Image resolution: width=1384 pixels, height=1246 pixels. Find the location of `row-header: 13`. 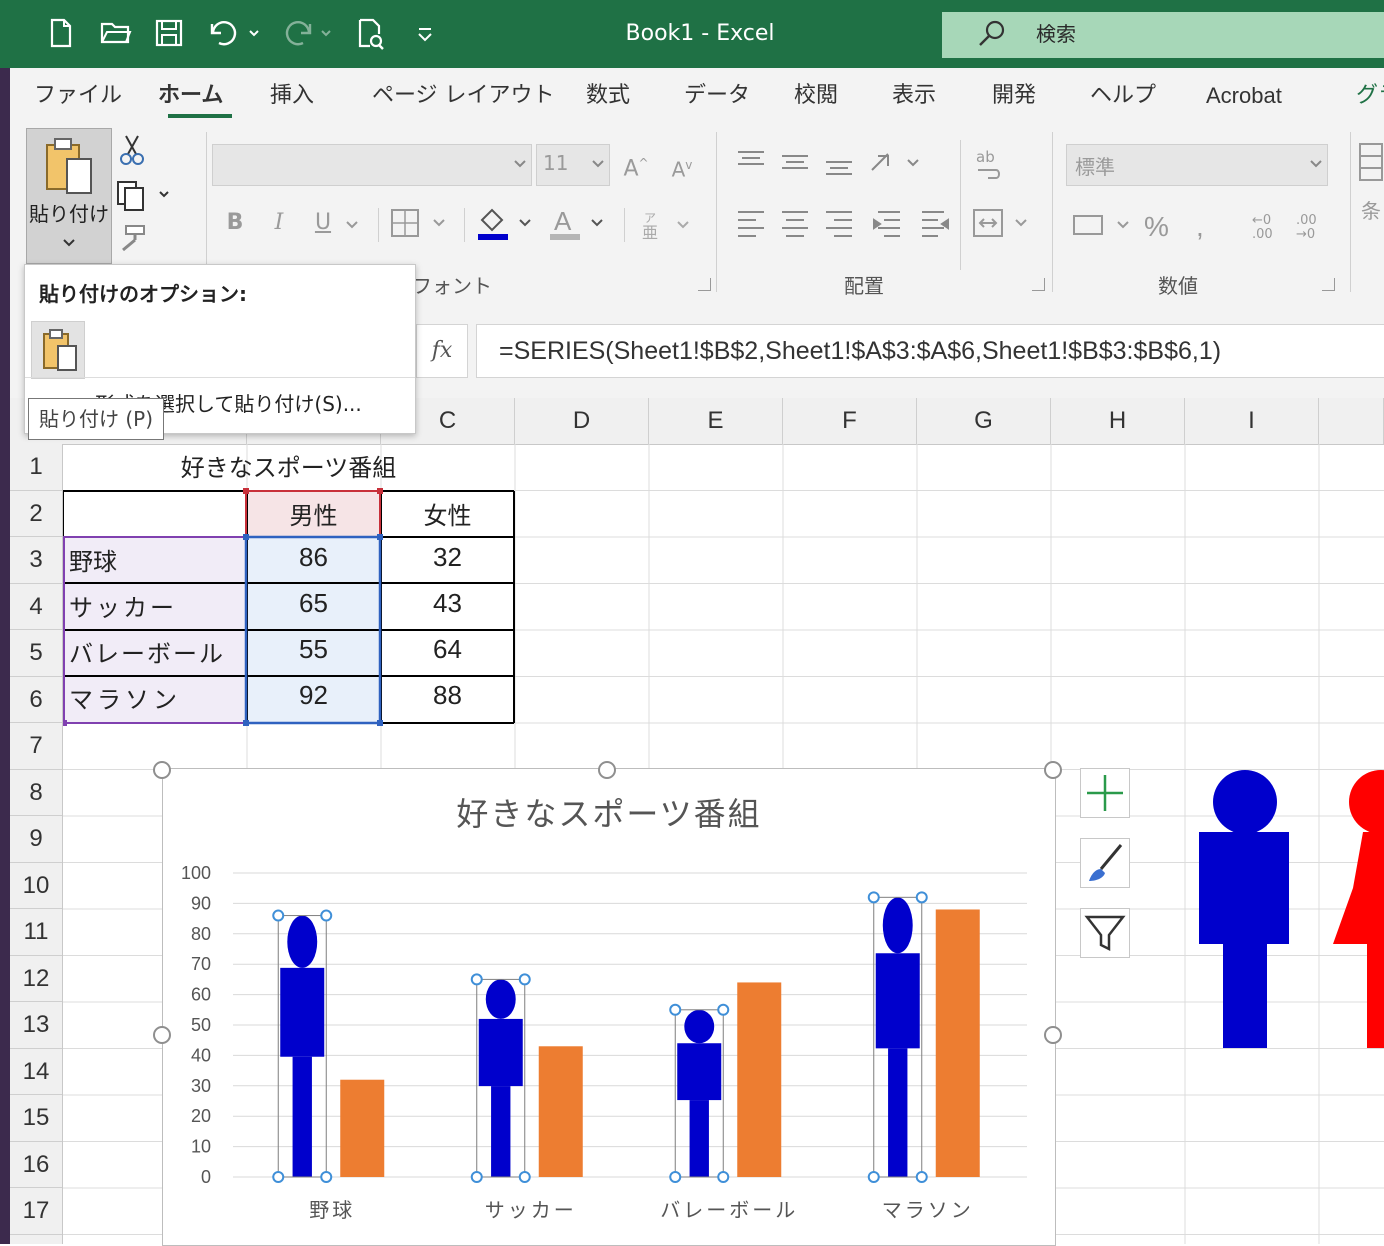

row-header: 13 is located at coordinates (36, 1025).